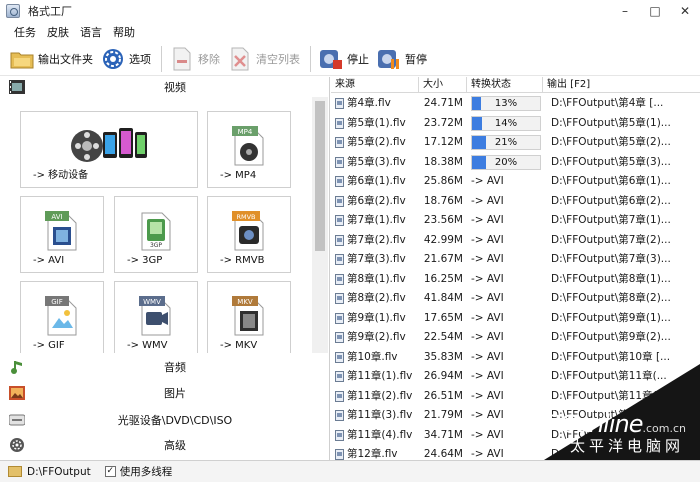 The image size is (700, 482). What do you see at coordinates (57, 302) in the screenshot?
I see `gif-badge: GIF` at bounding box center [57, 302].